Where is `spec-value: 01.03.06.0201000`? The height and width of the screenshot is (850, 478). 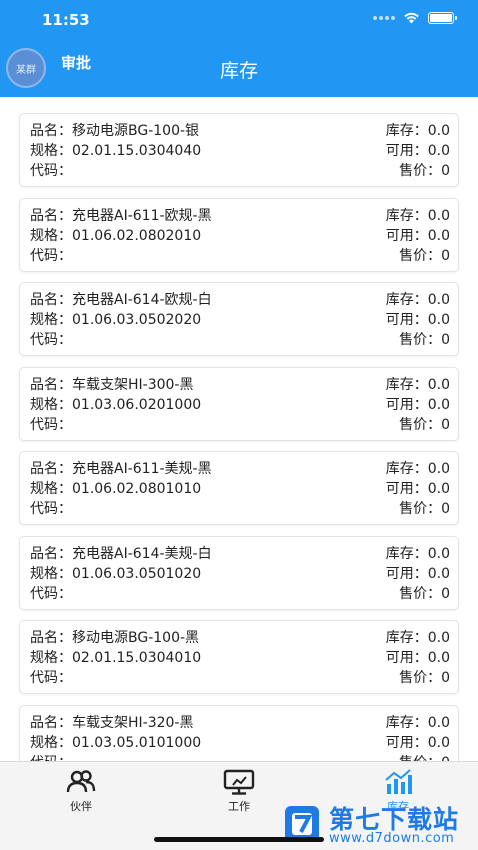
spec-value: 01.03.06.0201000 is located at coordinates (137, 404).